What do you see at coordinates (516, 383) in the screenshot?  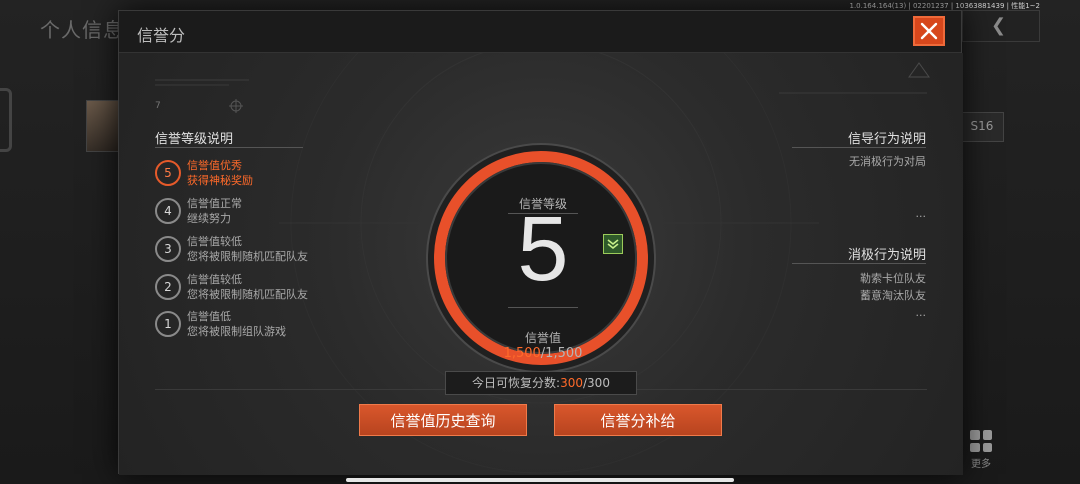 I see `recover-label: 今日可恢复分数:` at bounding box center [516, 383].